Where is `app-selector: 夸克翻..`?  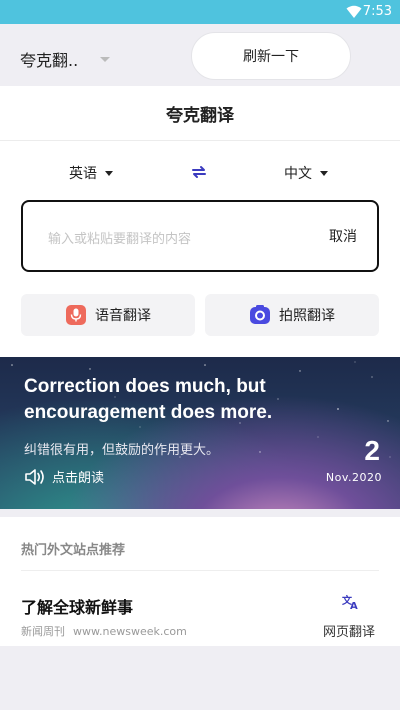
app-selector: 夸克翻.. is located at coordinates (65, 59).